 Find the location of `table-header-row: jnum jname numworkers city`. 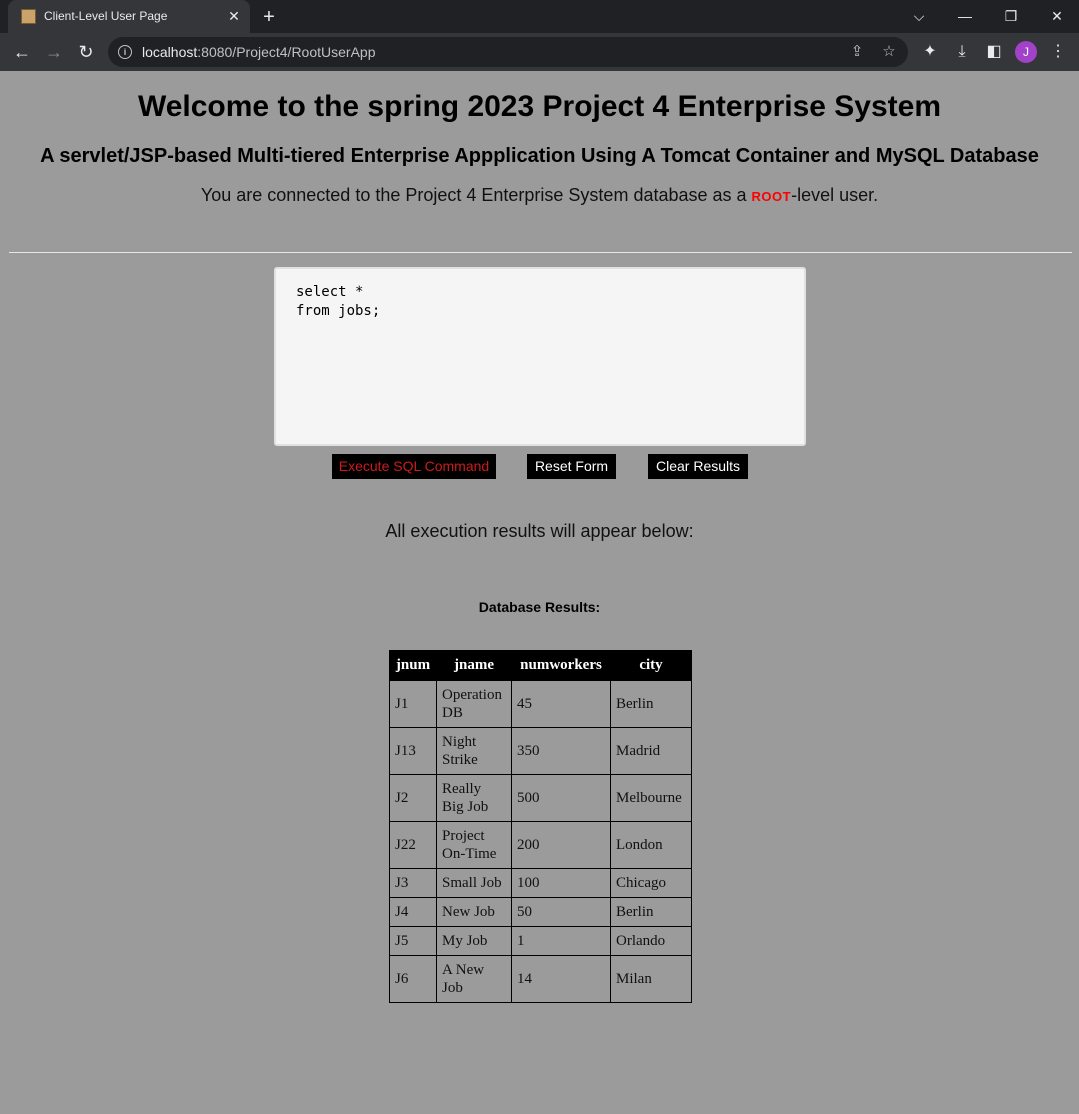

table-header-row: jnum jname numworkers city is located at coordinates (540, 665).